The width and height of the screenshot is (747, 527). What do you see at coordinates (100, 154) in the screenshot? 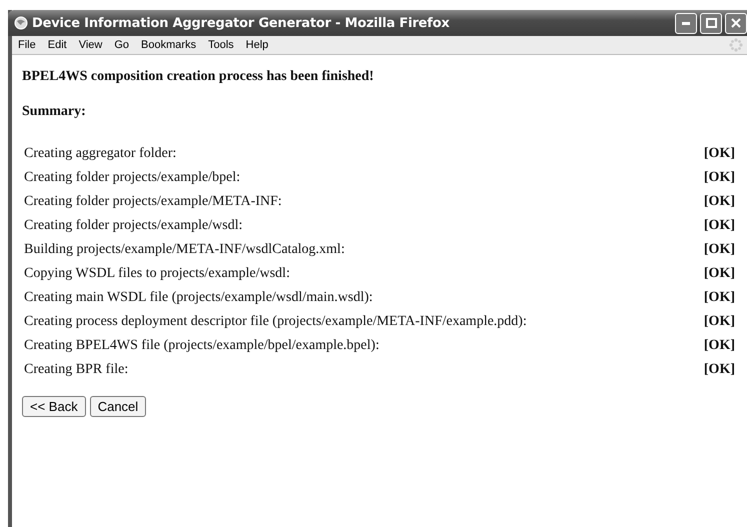
I see `step-text: Creating aggregator folder:` at bounding box center [100, 154].